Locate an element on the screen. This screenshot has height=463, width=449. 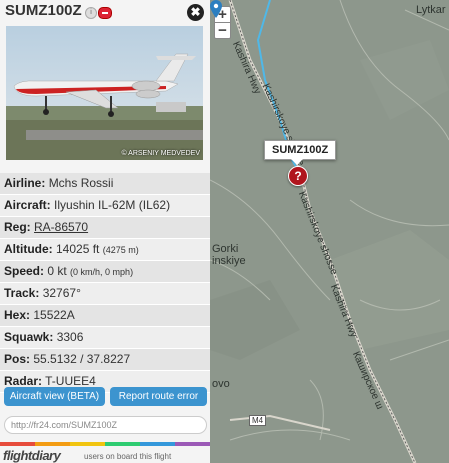
aircraft-photo: © ARSENIY MEDVEDEV is located at coordinates (104, 93).